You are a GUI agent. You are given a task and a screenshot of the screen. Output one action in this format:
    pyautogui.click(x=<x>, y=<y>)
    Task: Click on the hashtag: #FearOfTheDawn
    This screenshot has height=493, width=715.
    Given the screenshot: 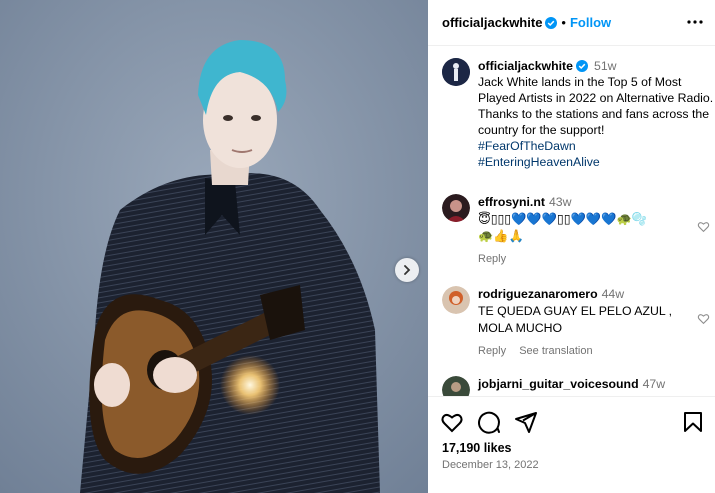 What is the action you would take?
    pyautogui.click(x=596, y=146)
    